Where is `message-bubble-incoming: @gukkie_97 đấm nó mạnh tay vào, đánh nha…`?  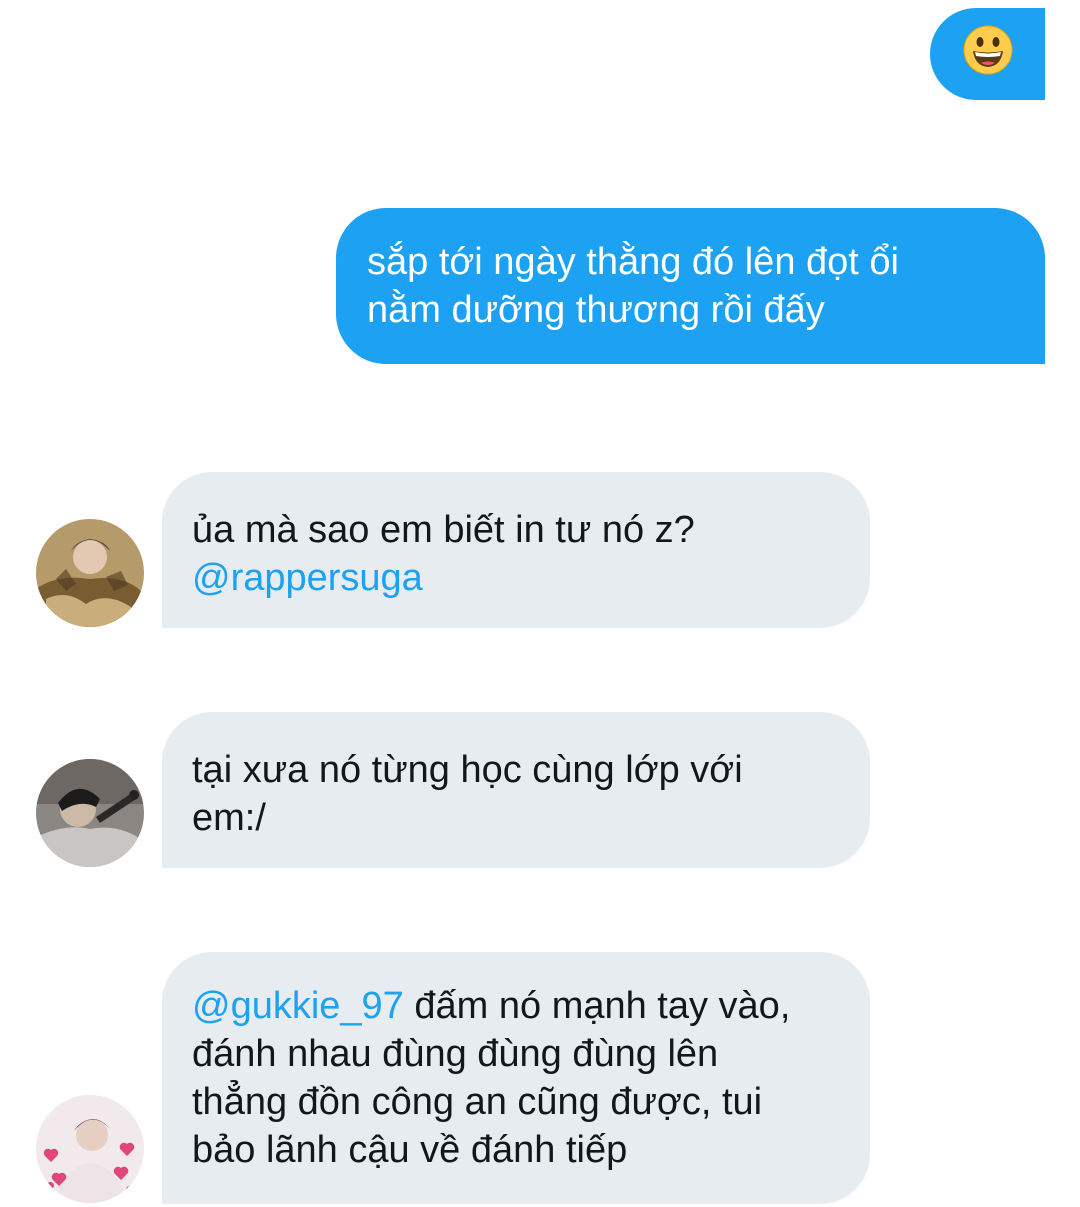
message-bubble-incoming: @gukkie_97 đấm nó mạnh tay vào, đánh nha… is located at coordinates (516, 1078).